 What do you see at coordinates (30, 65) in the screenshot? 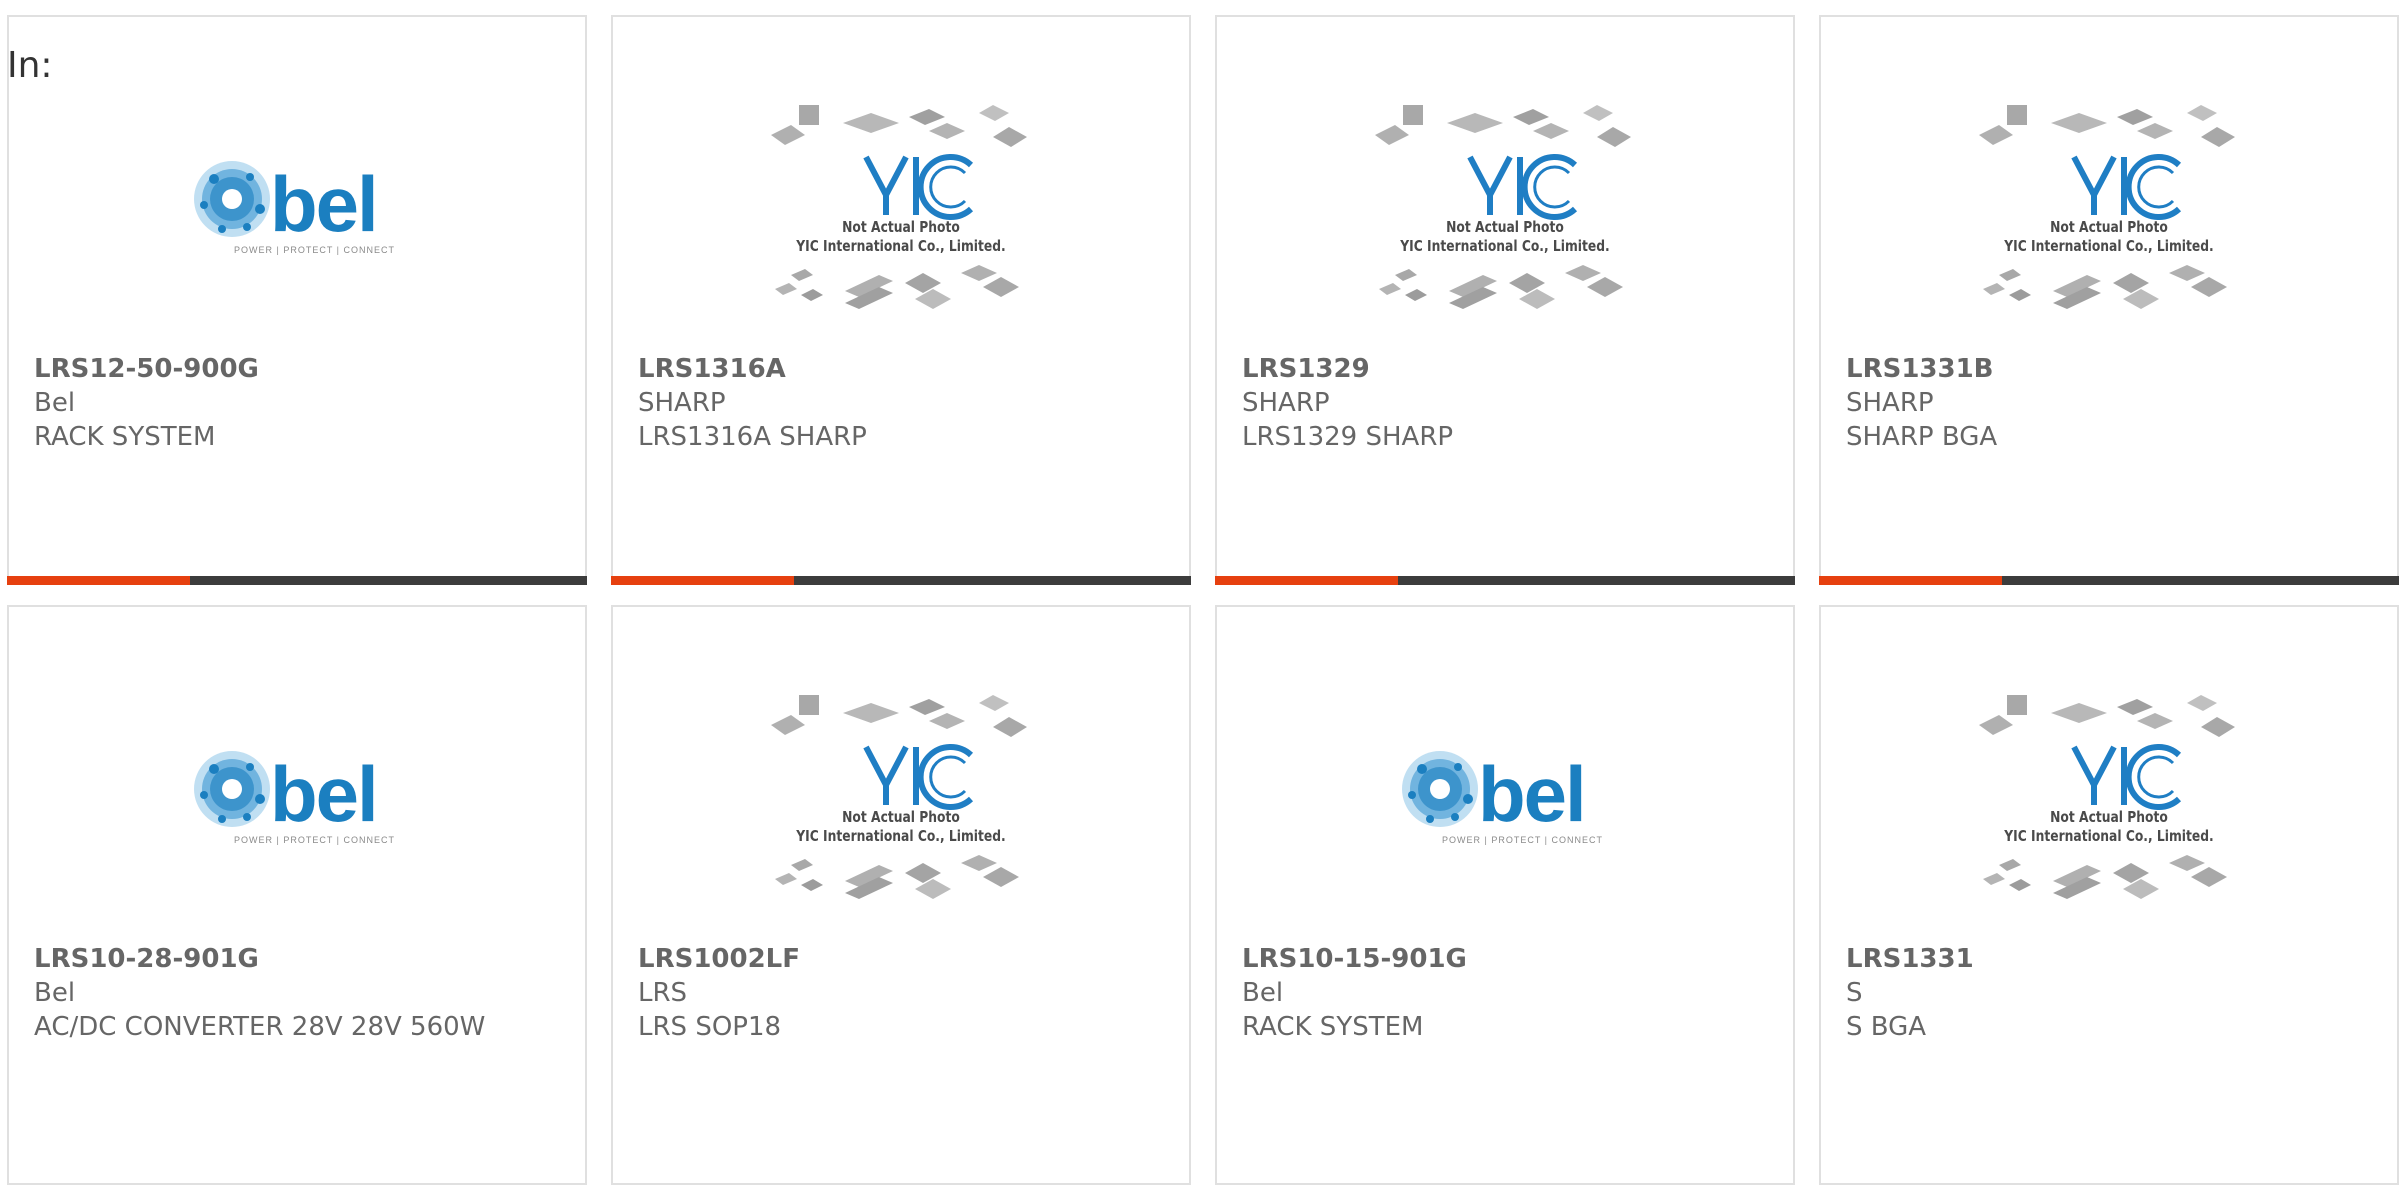
I see `filter-label: In:` at bounding box center [30, 65].